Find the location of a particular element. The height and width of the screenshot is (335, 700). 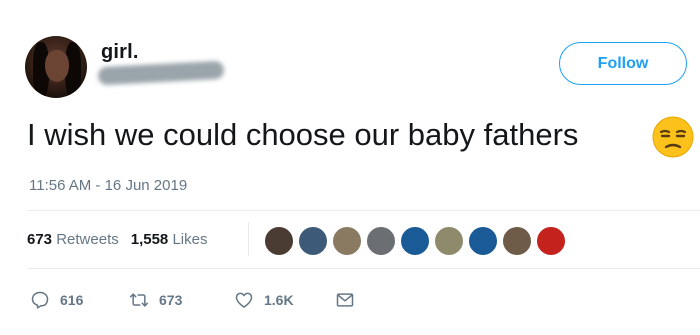

stats-separator is located at coordinates (248, 239).